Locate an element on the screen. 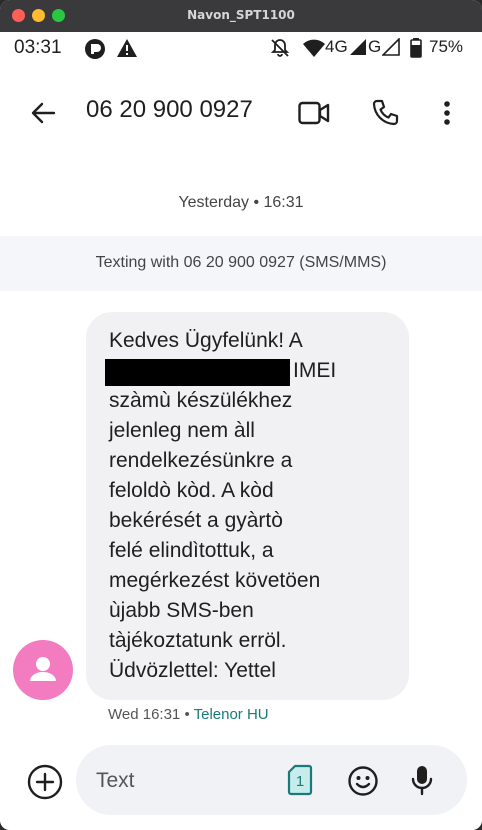  sender-avatar is located at coordinates (43, 670).